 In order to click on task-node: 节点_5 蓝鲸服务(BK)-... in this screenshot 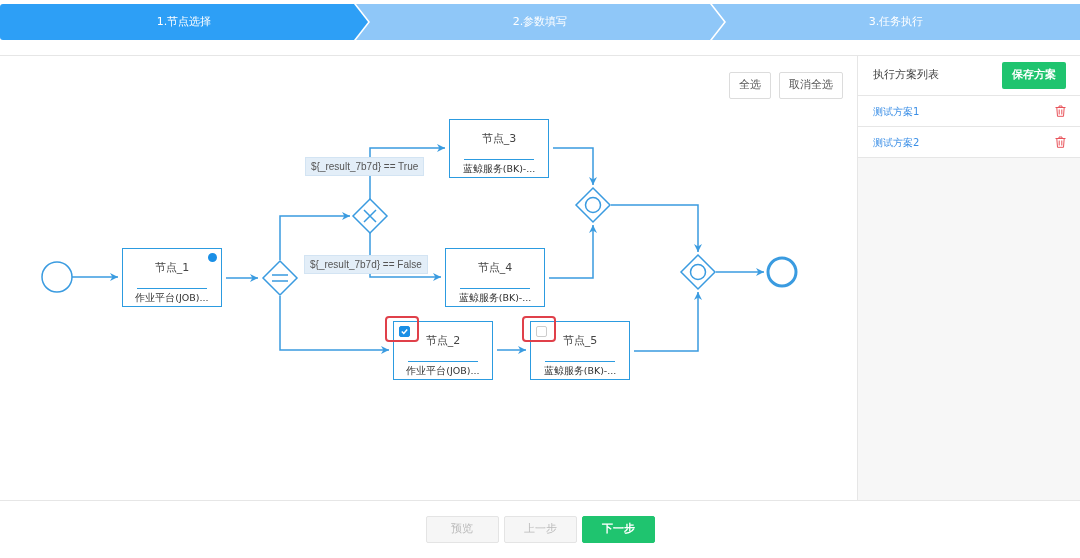, I will do `click(580, 350)`.